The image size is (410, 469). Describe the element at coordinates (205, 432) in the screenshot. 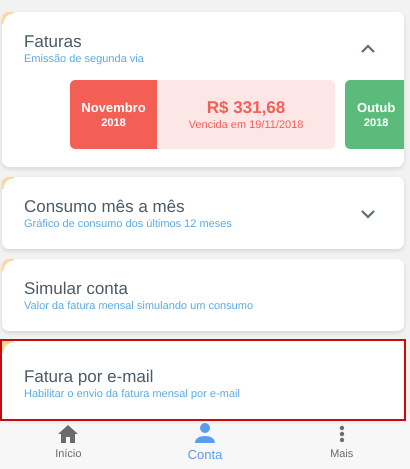

I see `person-icon` at that location.